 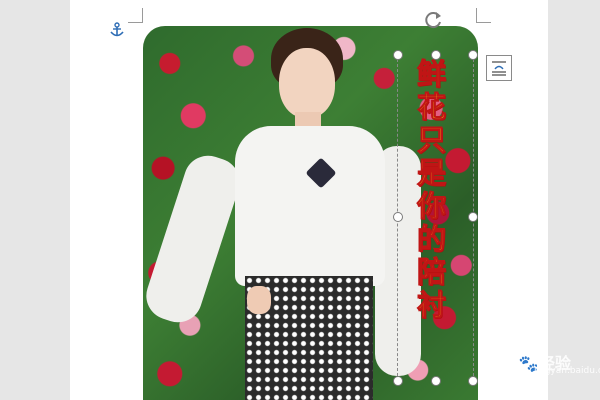 I want to click on photo-figure-arm, so click(x=194, y=239).